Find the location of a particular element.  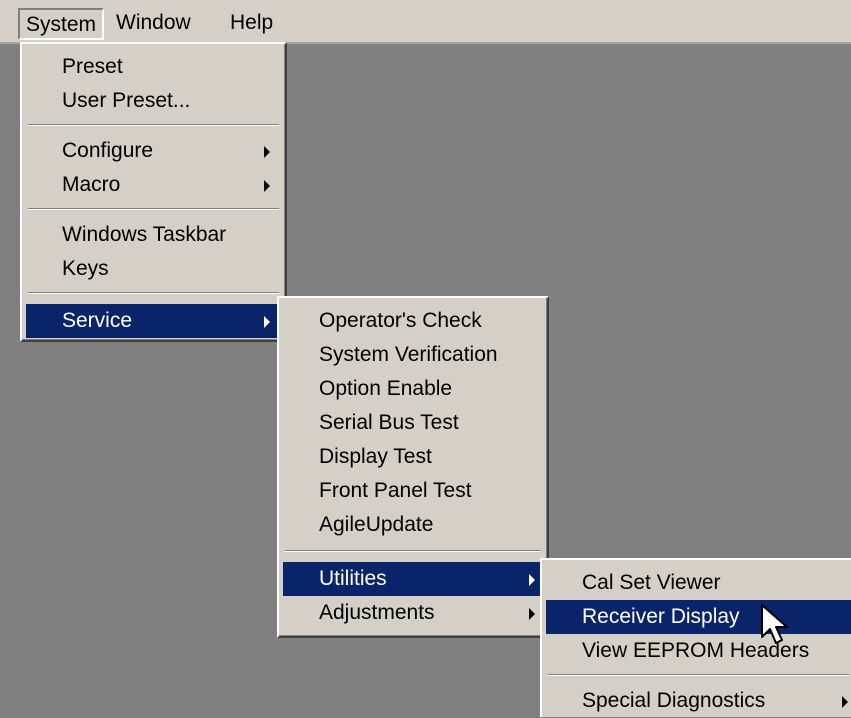

menu-help-label: Help is located at coordinates (252, 22).